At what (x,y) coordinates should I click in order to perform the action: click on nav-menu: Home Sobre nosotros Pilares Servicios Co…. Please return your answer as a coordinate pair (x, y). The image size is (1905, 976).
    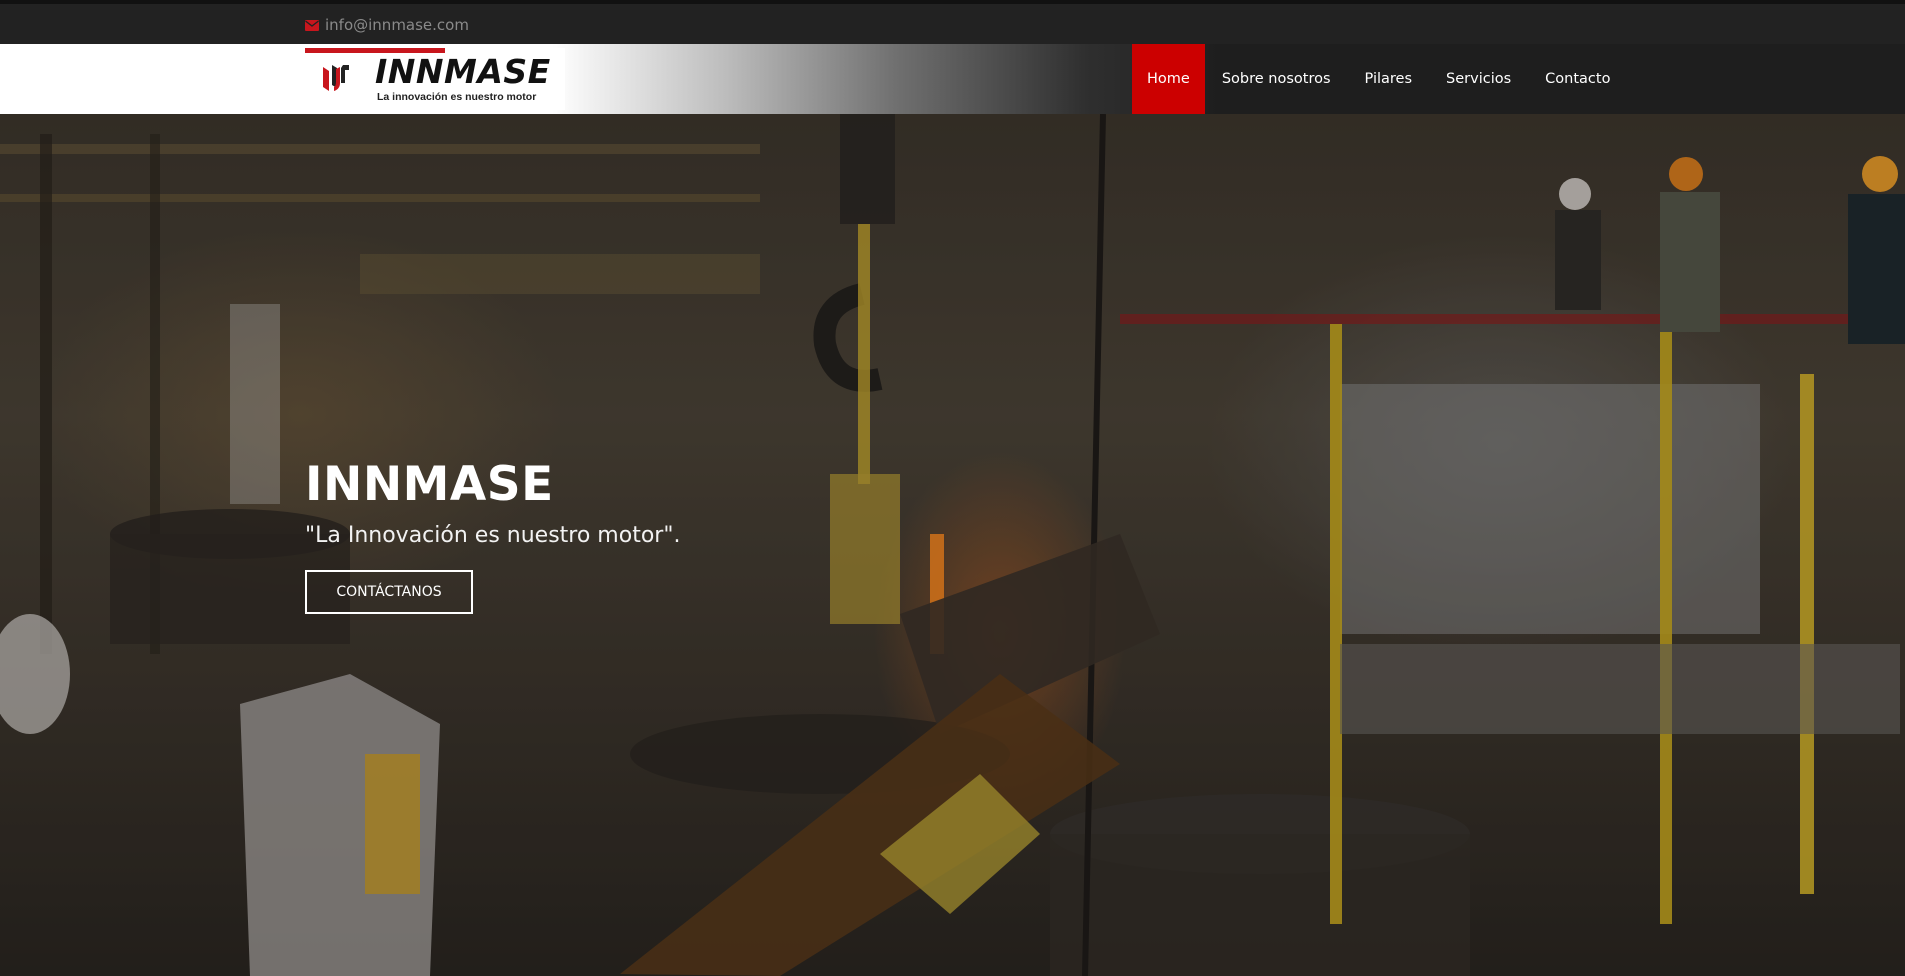
    Looking at the image, I should click on (1379, 79).